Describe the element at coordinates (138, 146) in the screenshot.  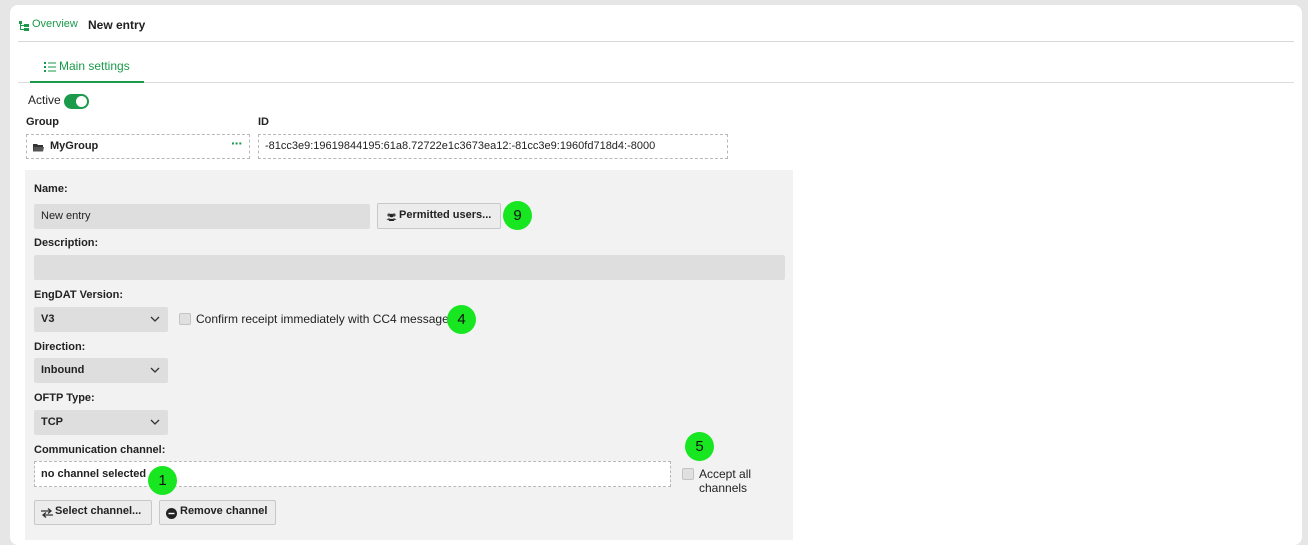
I see `group-field: MyGroup ···` at that location.